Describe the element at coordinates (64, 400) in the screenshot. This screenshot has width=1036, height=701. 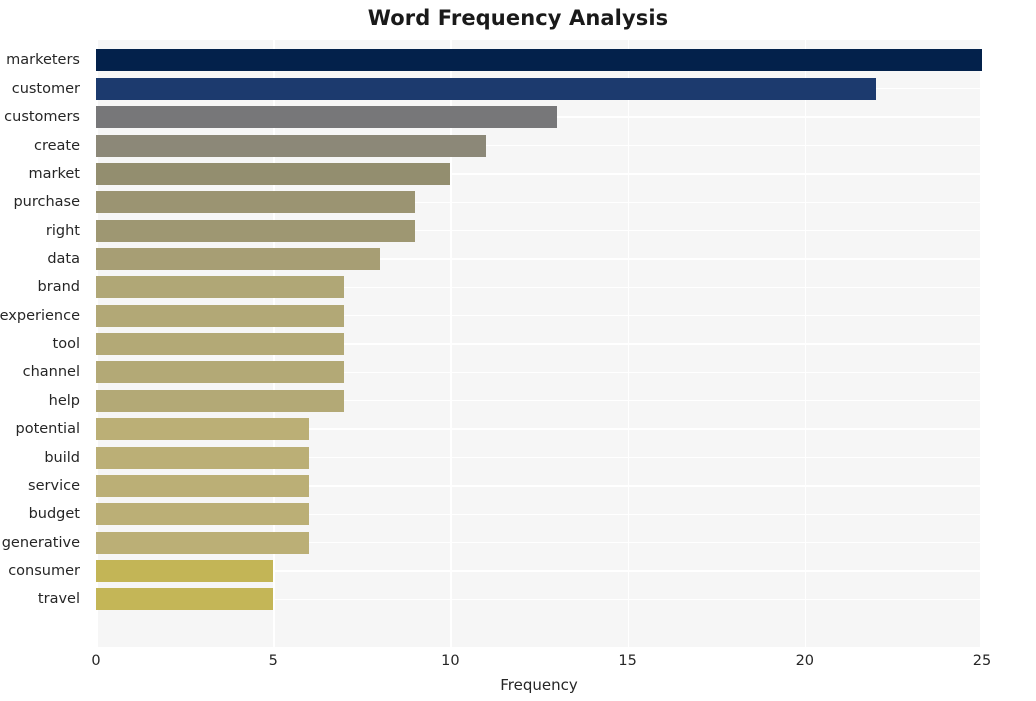
I see `y-axis-tick-label: help` at that location.